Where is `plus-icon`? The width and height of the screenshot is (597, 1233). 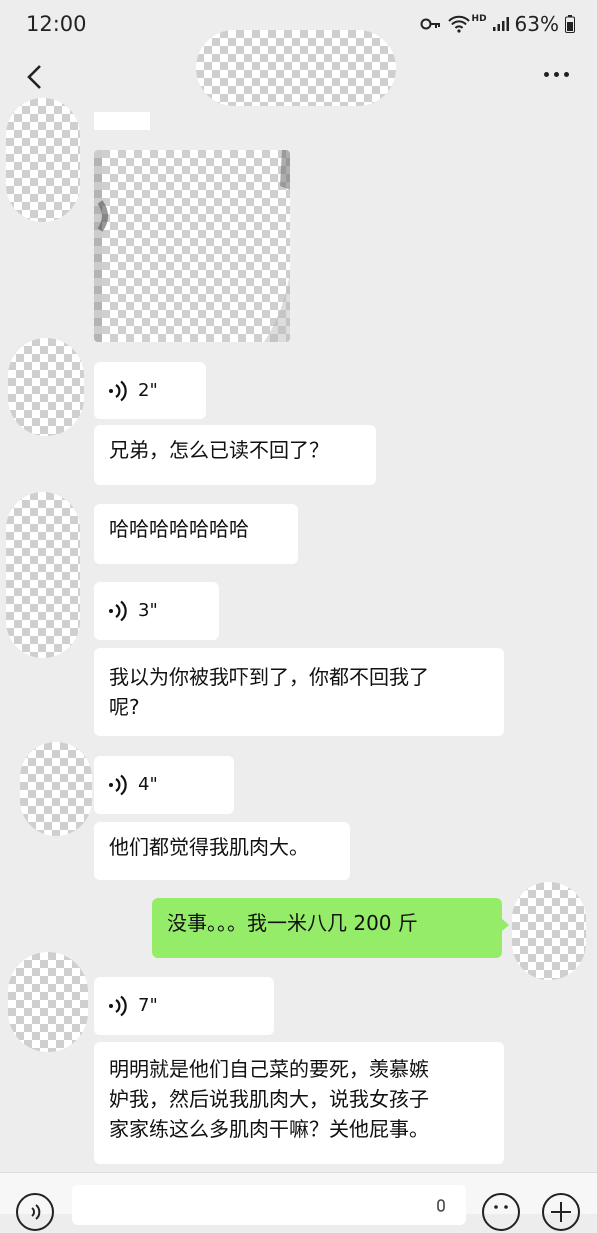 plus-icon is located at coordinates (561, 1212).